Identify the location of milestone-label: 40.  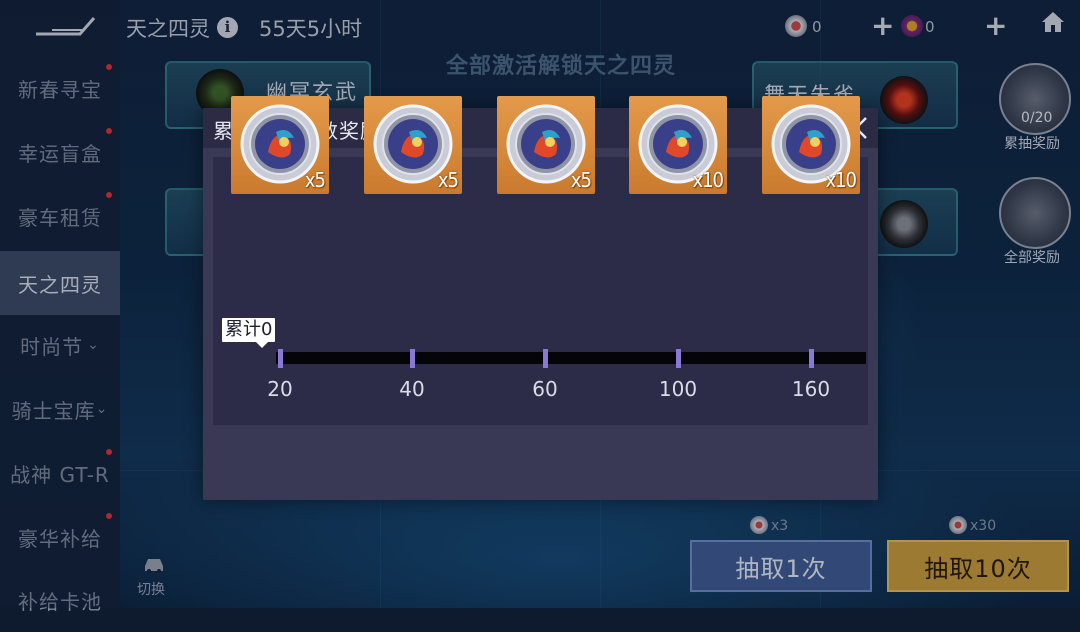
(412, 389).